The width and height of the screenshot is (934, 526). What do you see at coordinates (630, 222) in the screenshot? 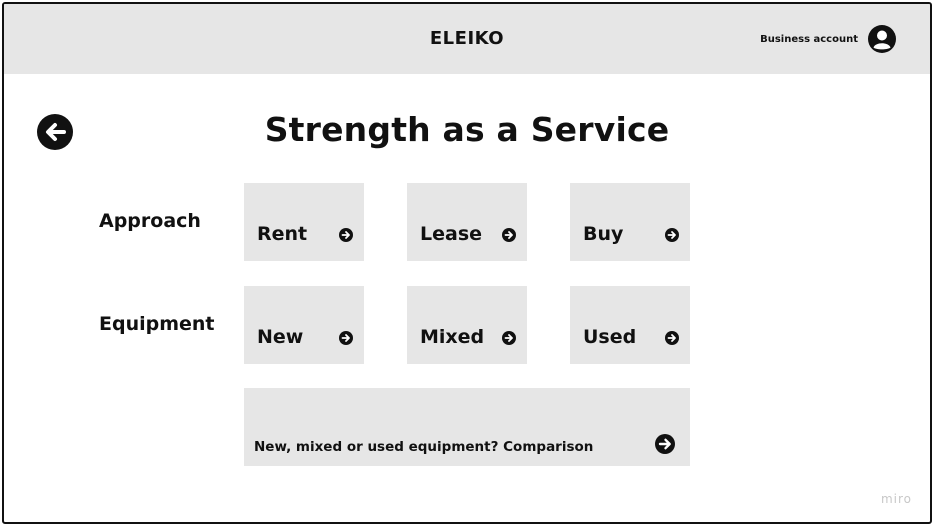
I see `approach-buy-card: Buy` at bounding box center [630, 222].